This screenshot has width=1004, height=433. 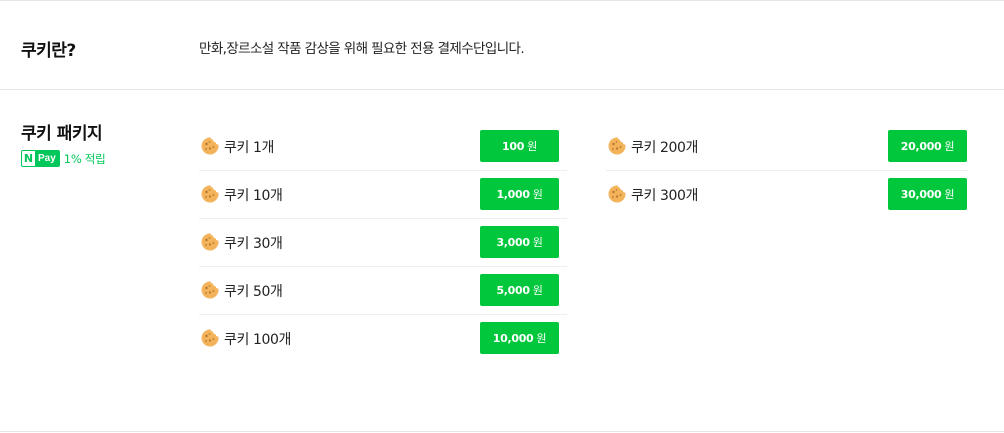 I want to click on package-title: 쿠키 패키지, so click(x=62, y=134).